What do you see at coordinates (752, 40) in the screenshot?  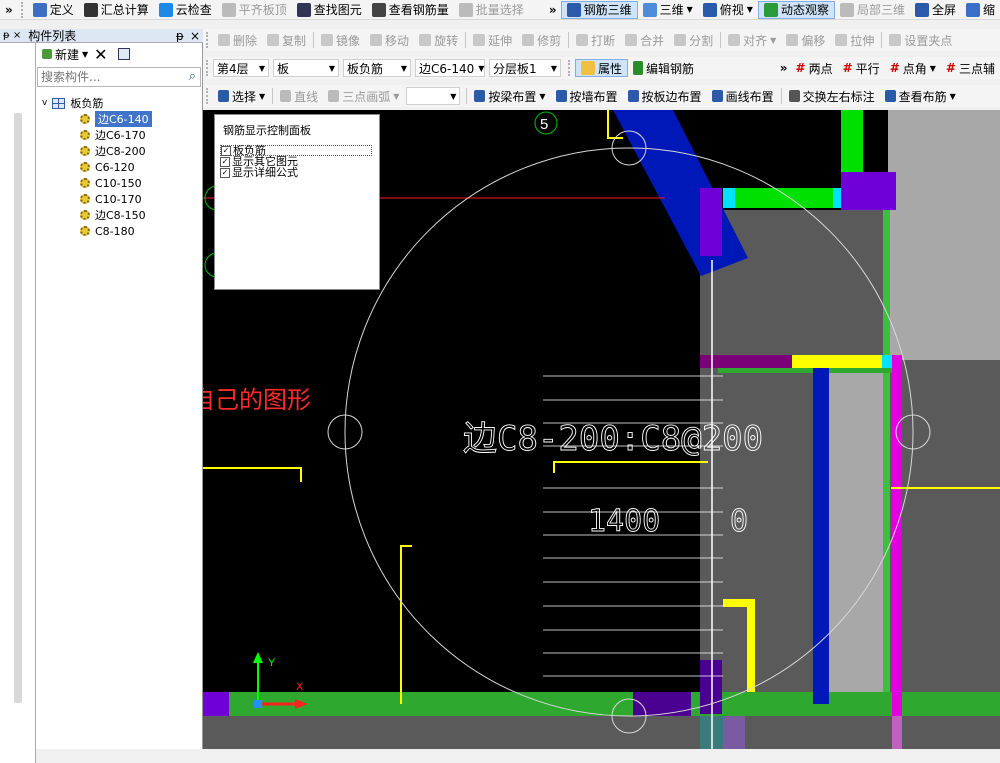 I see `edit-button-align: 对齐 ▼` at bounding box center [752, 40].